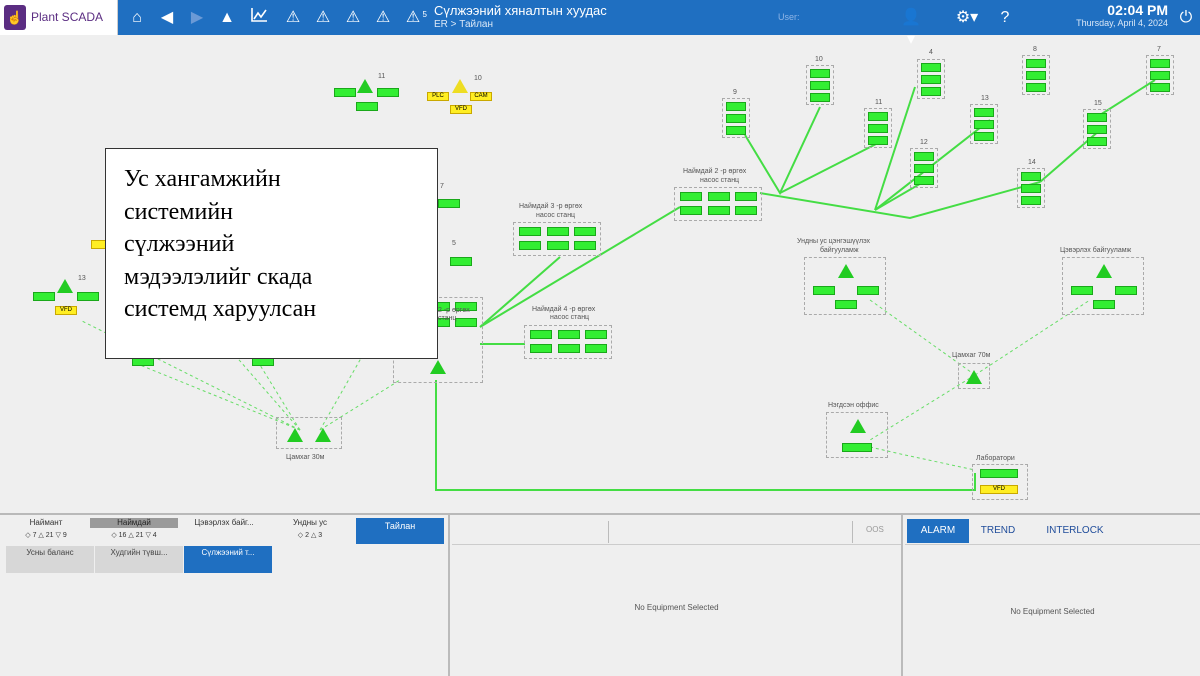 This screenshot has height=676, width=1200. What do you see at coordinates (875, 529) in the screenshot?
I see `oos-label: OOS` at bounding box center [875, 529].